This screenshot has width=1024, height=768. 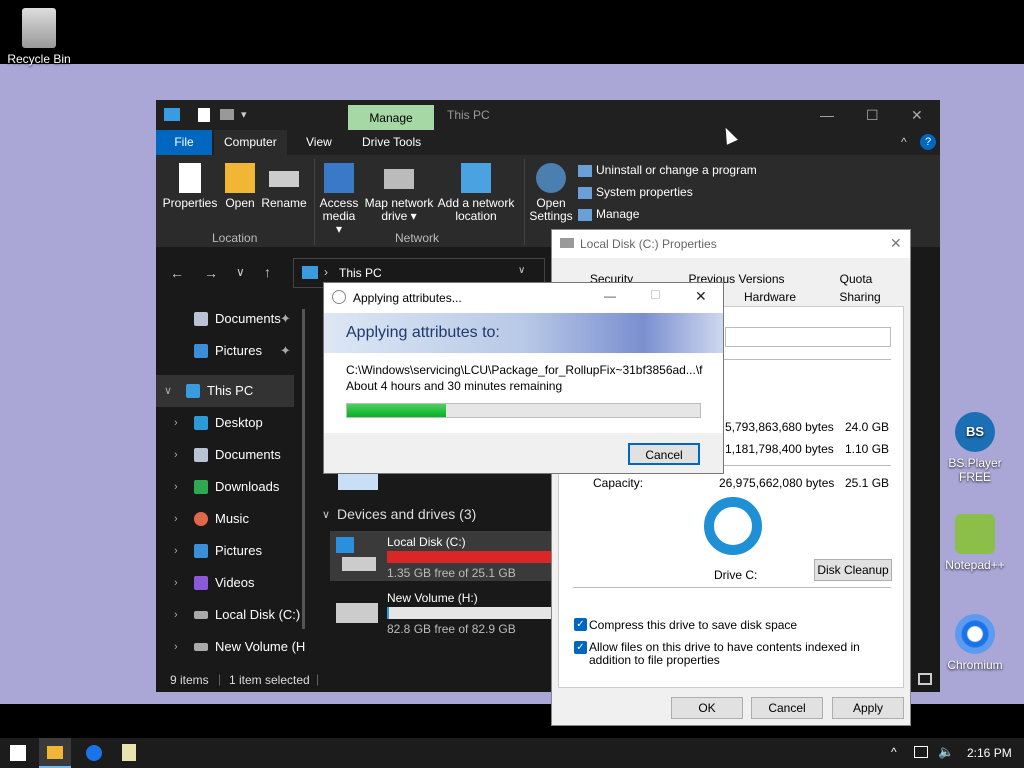 I want to click on notepadpp-label: Notepad++, so click(x=975, y=565).